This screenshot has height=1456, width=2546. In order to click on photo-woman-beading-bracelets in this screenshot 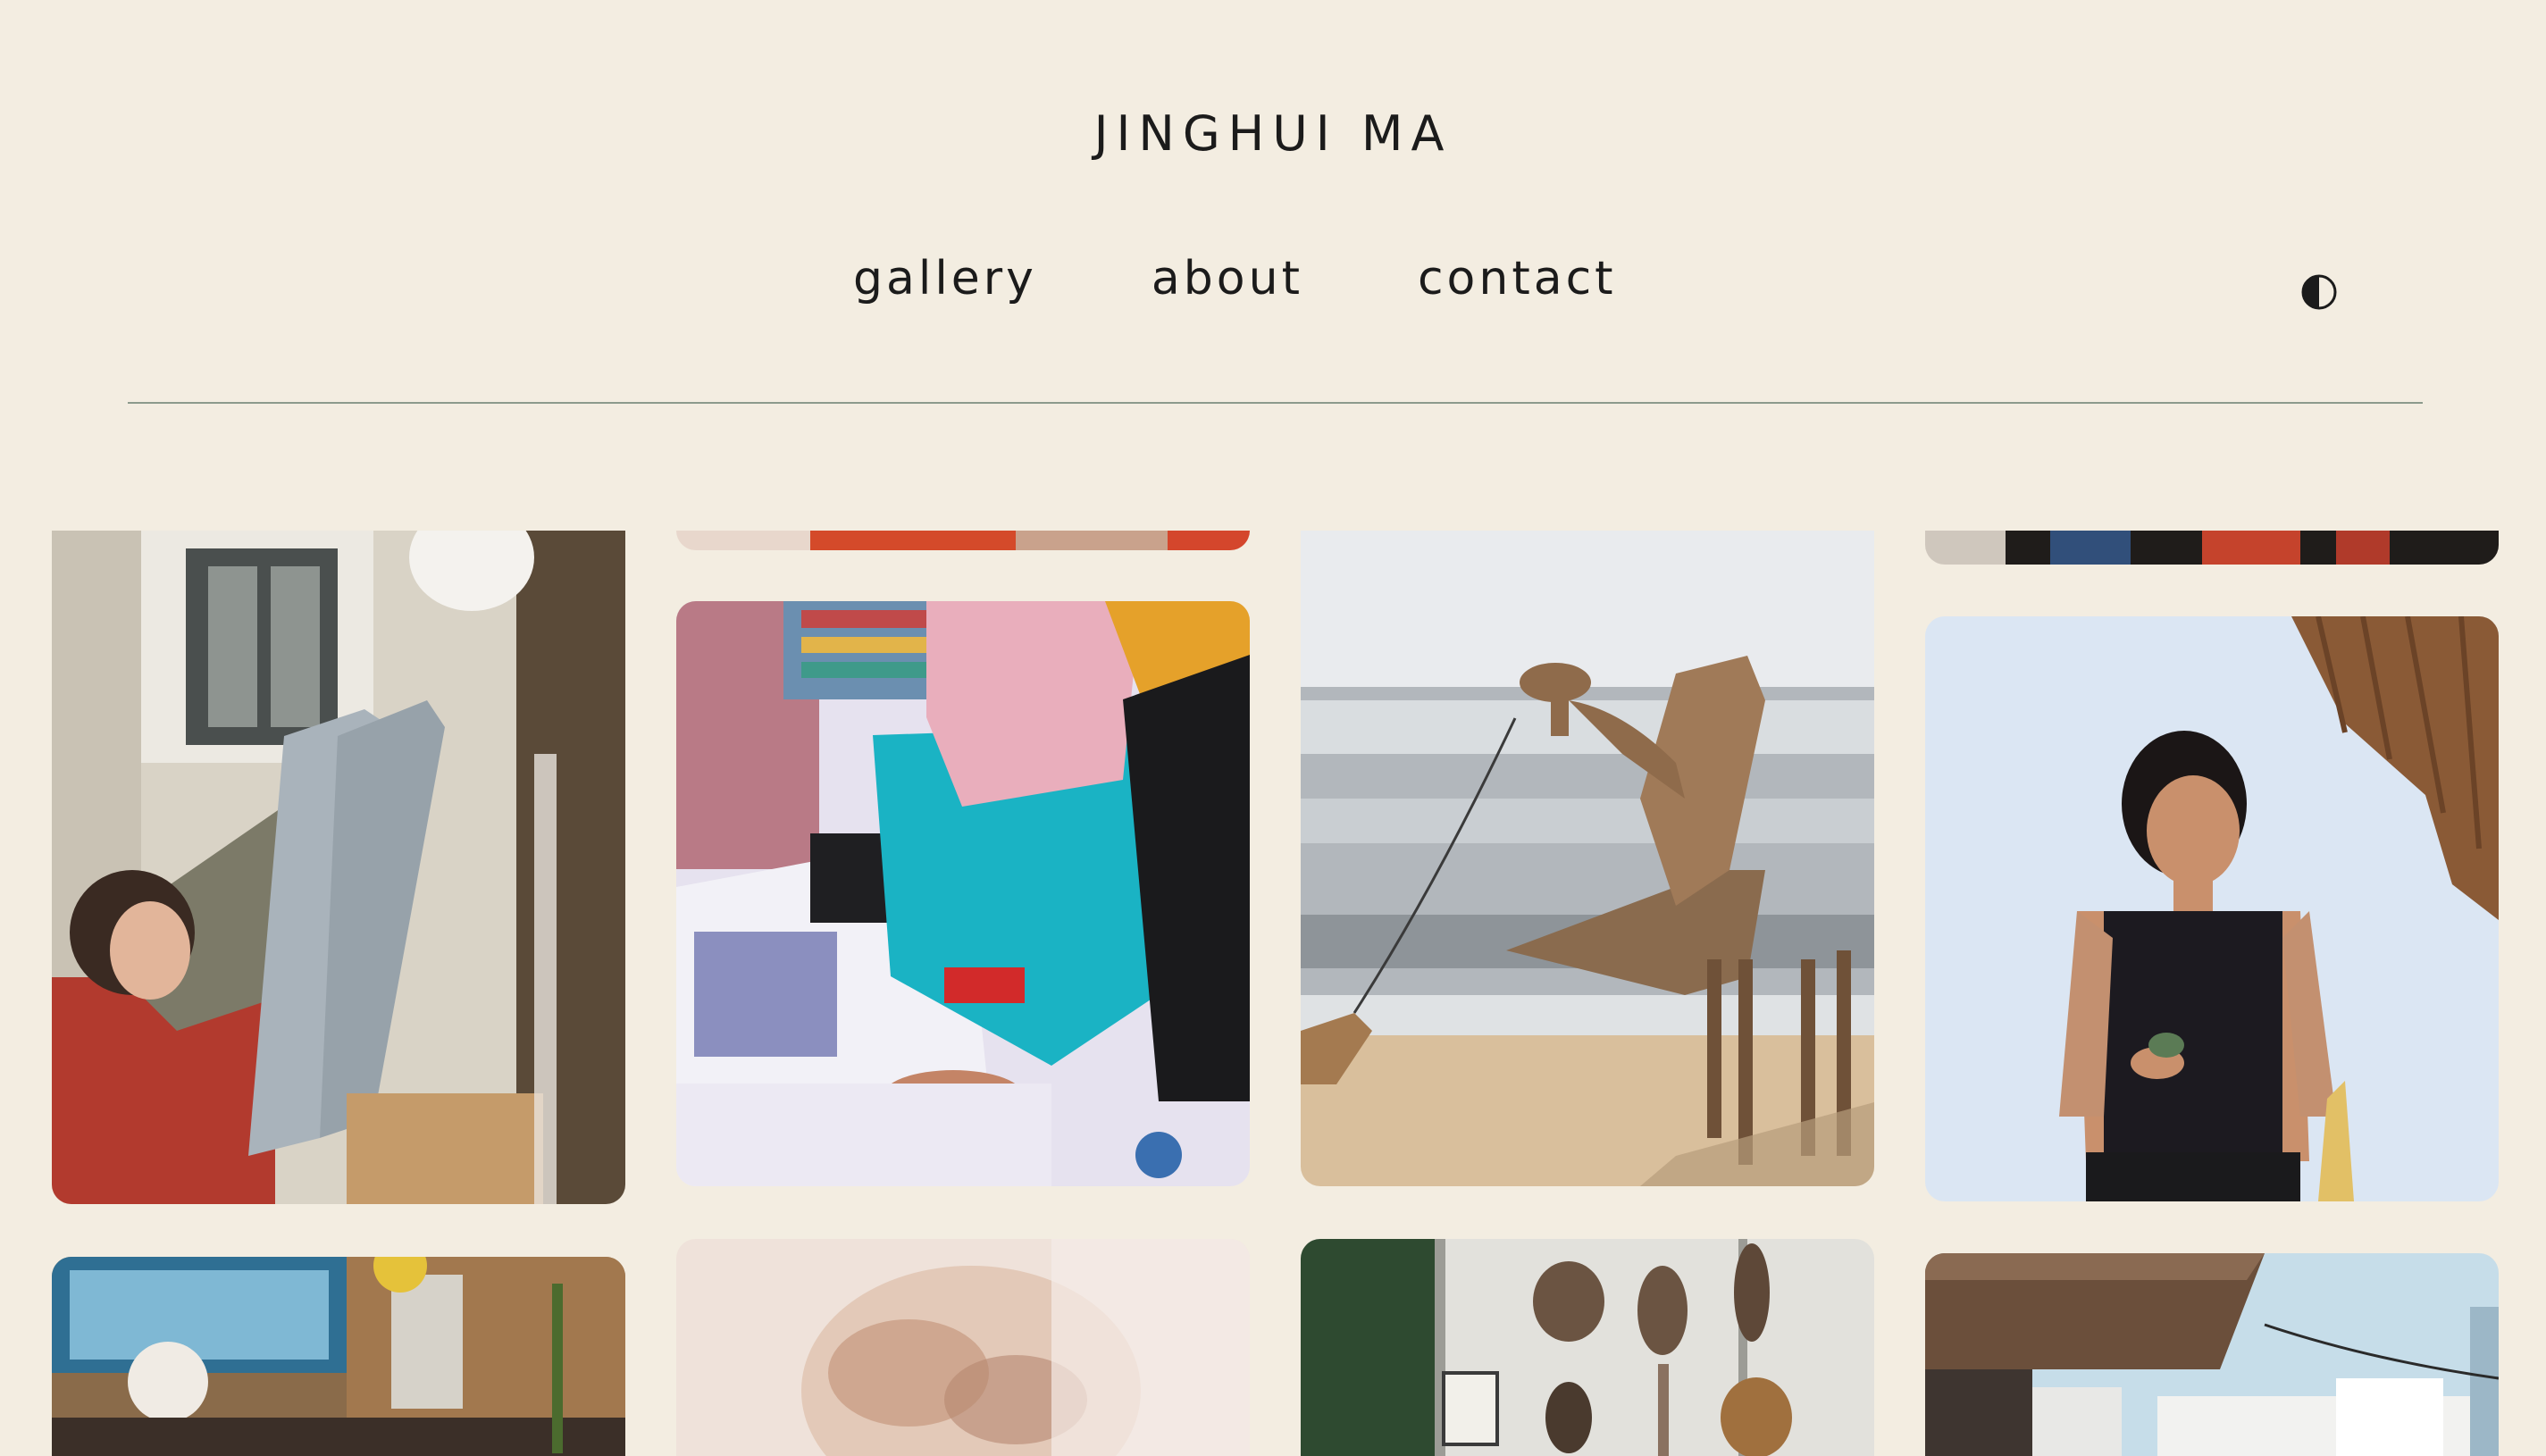, I will do `click(963, 893)`.